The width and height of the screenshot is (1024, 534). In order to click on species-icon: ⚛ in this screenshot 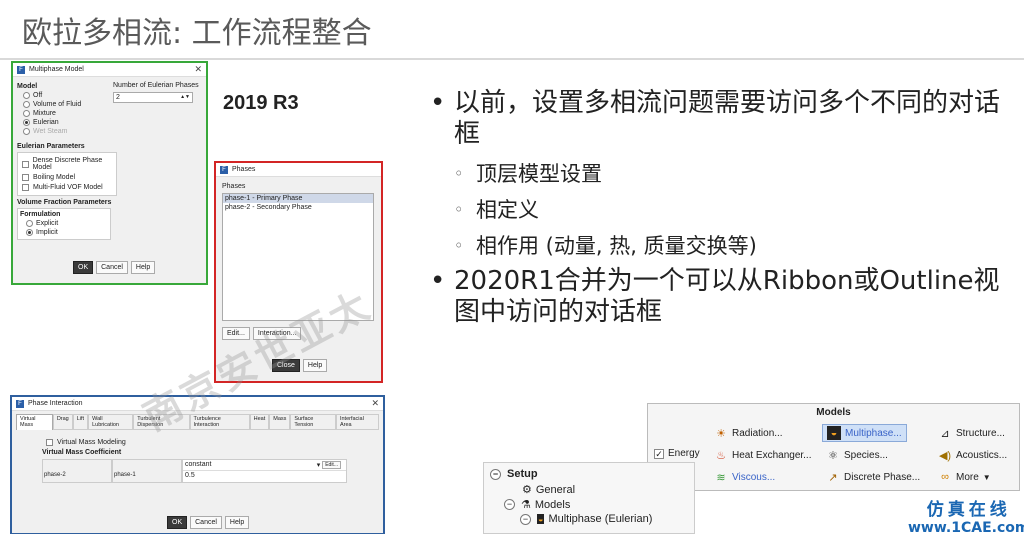, I will do `click(833, 455)`.